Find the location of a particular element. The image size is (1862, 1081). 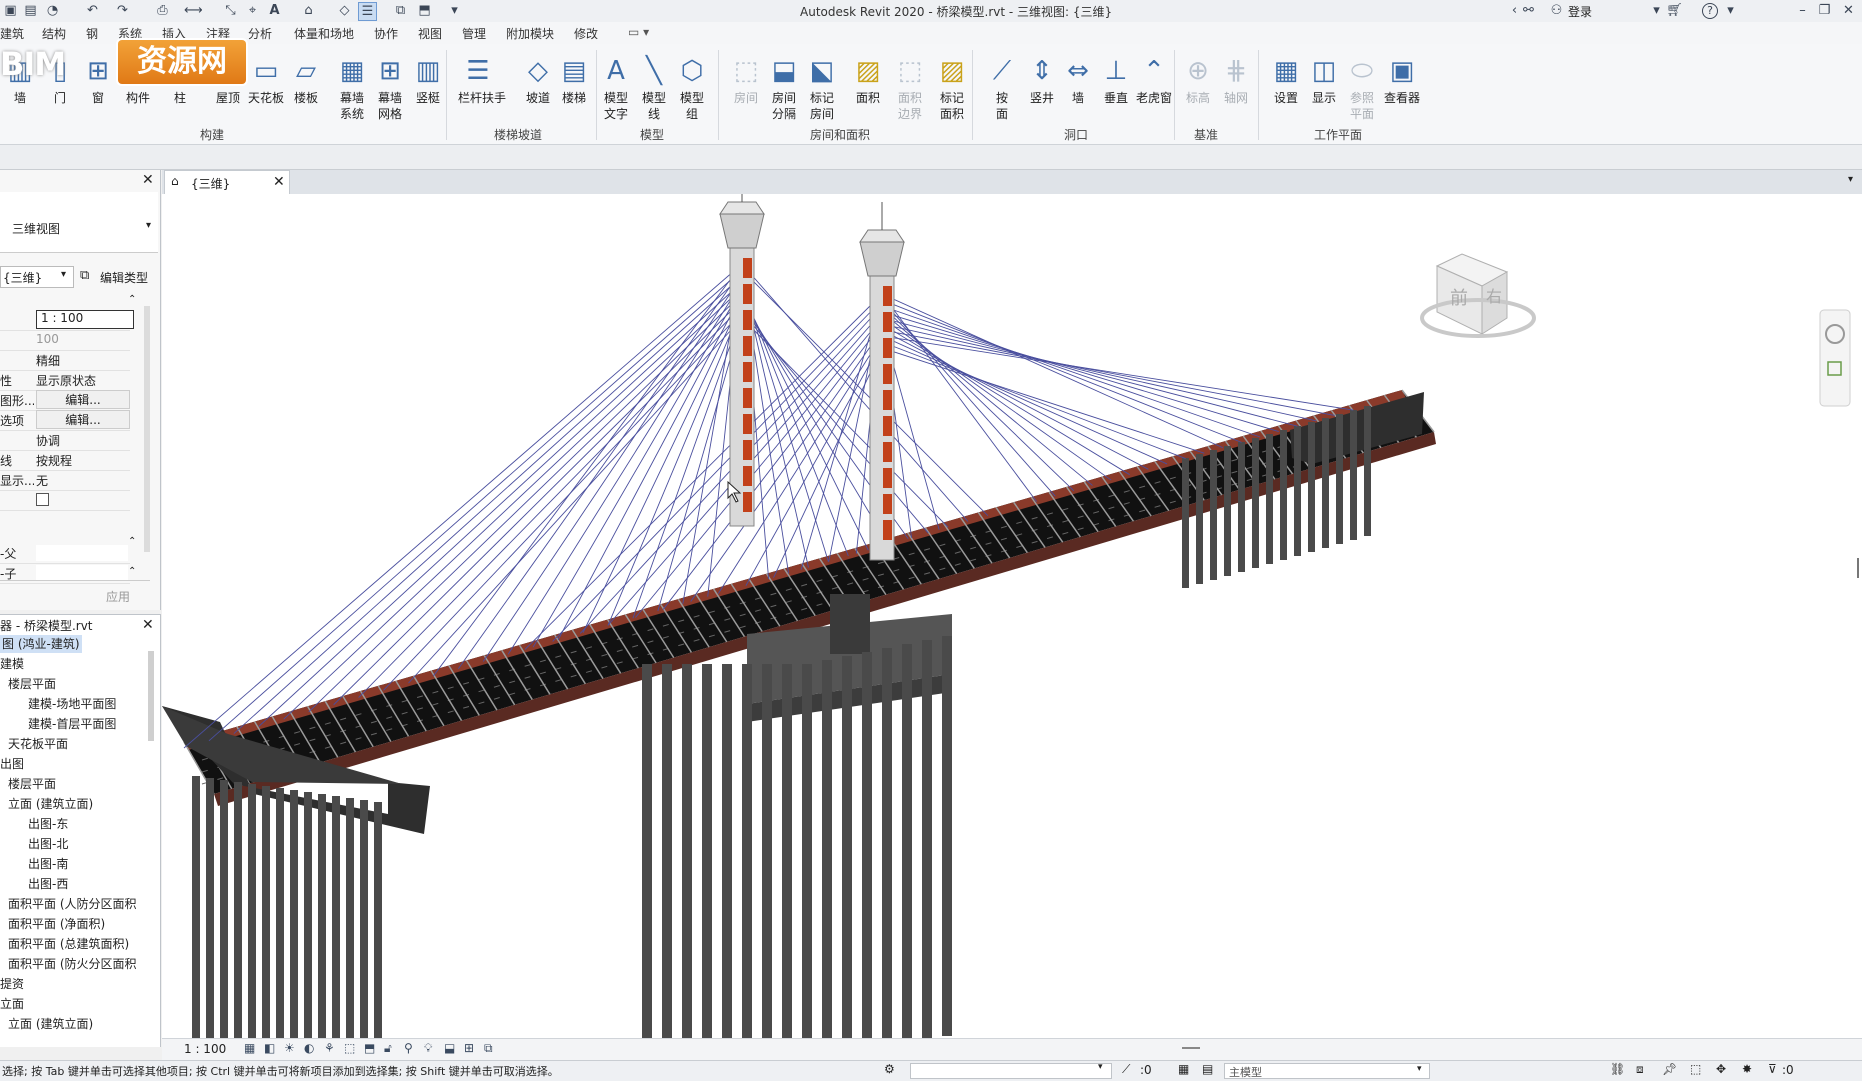

ribbon-tool-ceiling: ▭ 天花板 is located at coordinates (266, 92).